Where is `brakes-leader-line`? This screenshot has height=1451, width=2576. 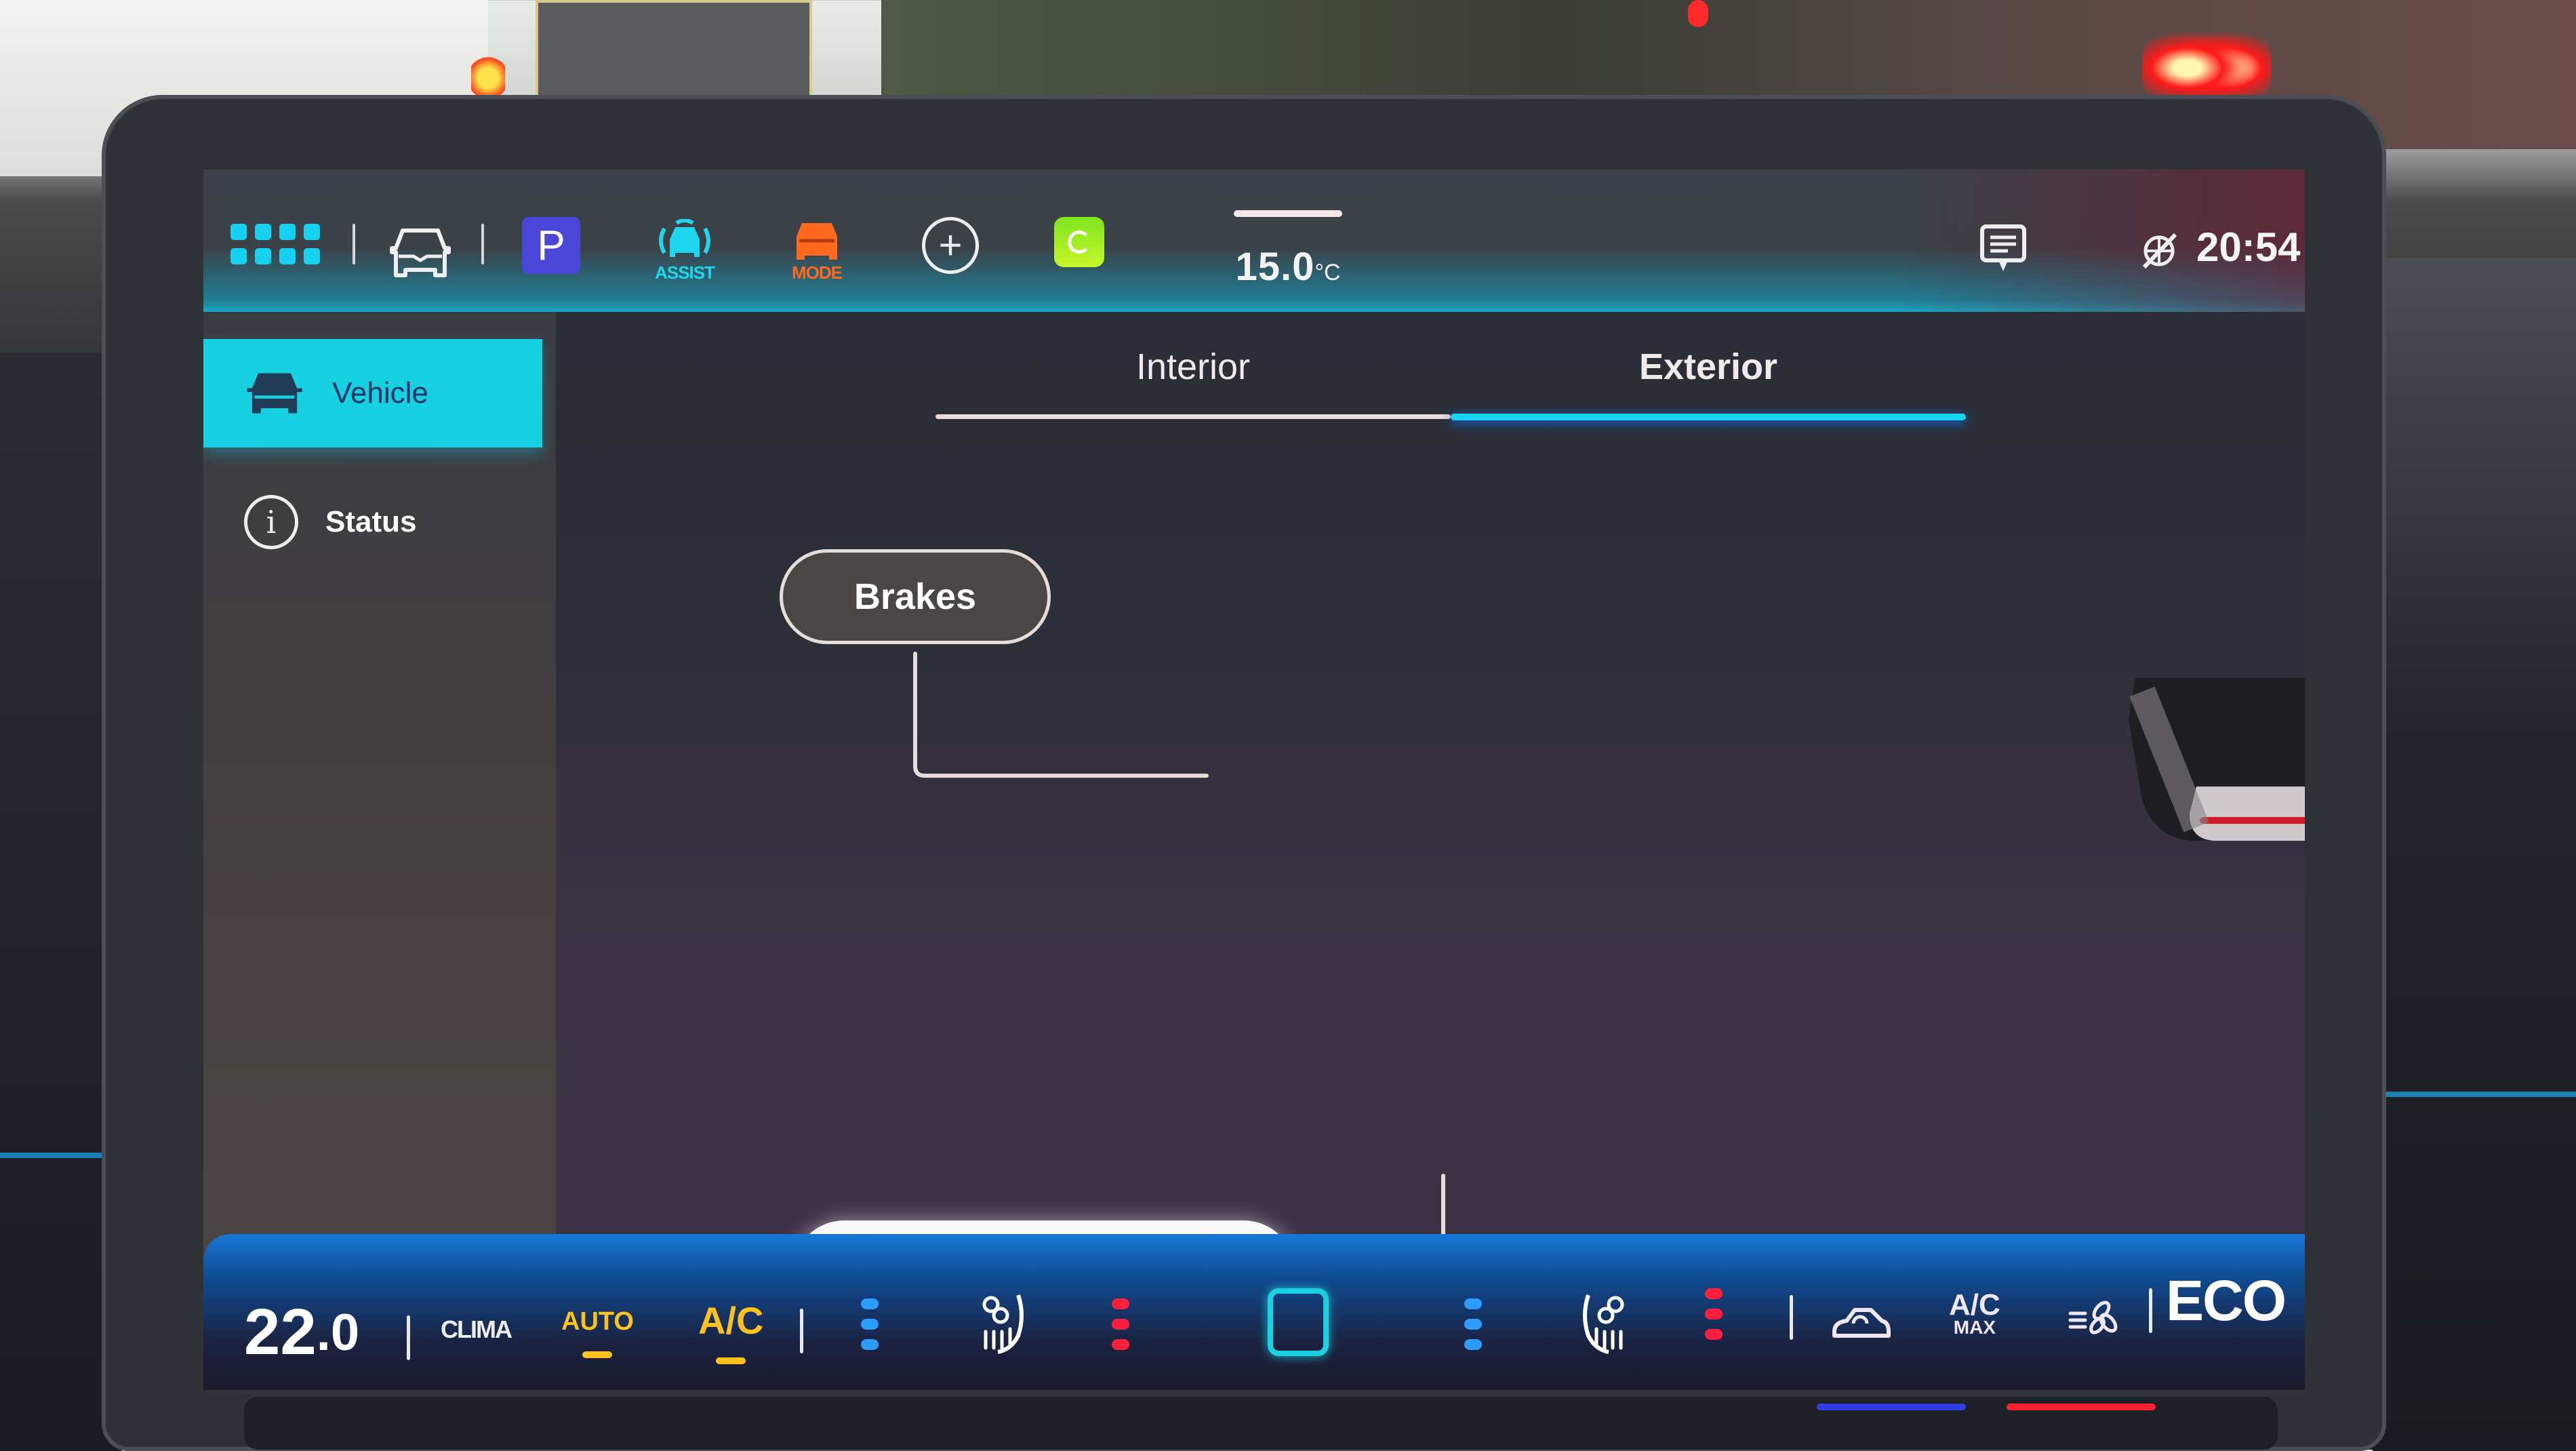
brakes-leader-line is located at coordinates (1064, 720).